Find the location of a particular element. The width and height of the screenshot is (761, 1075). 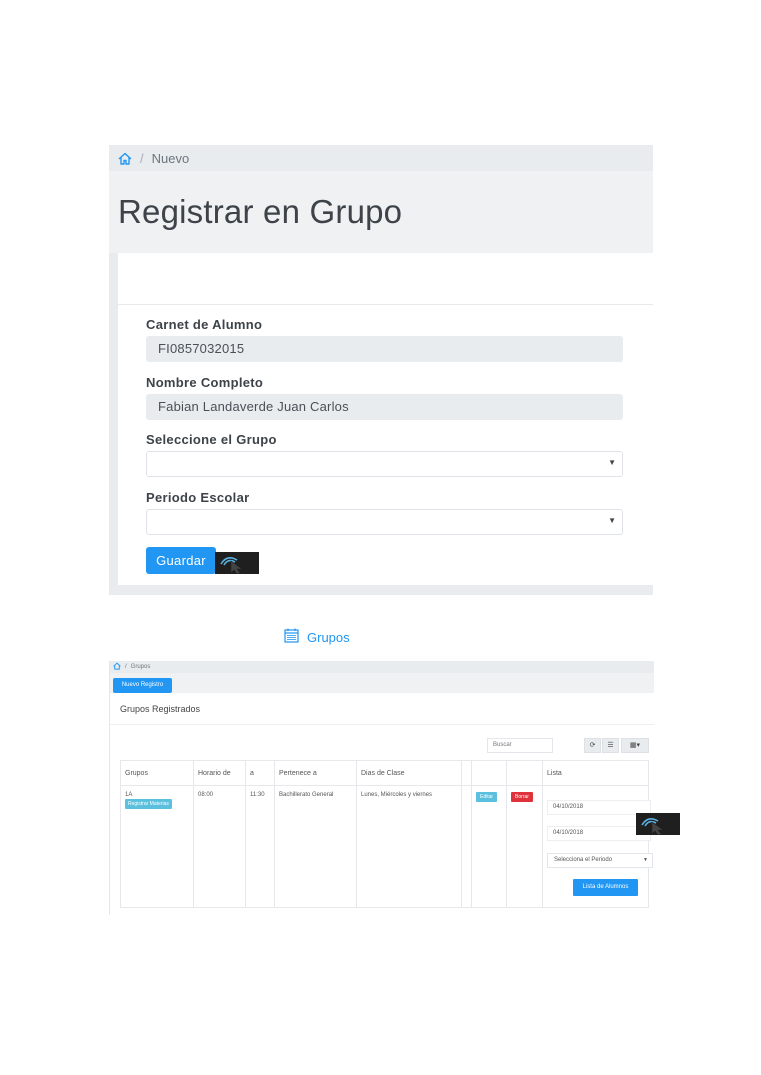

cell-horario-a: 11:30 is located at coordinates (260, 846).